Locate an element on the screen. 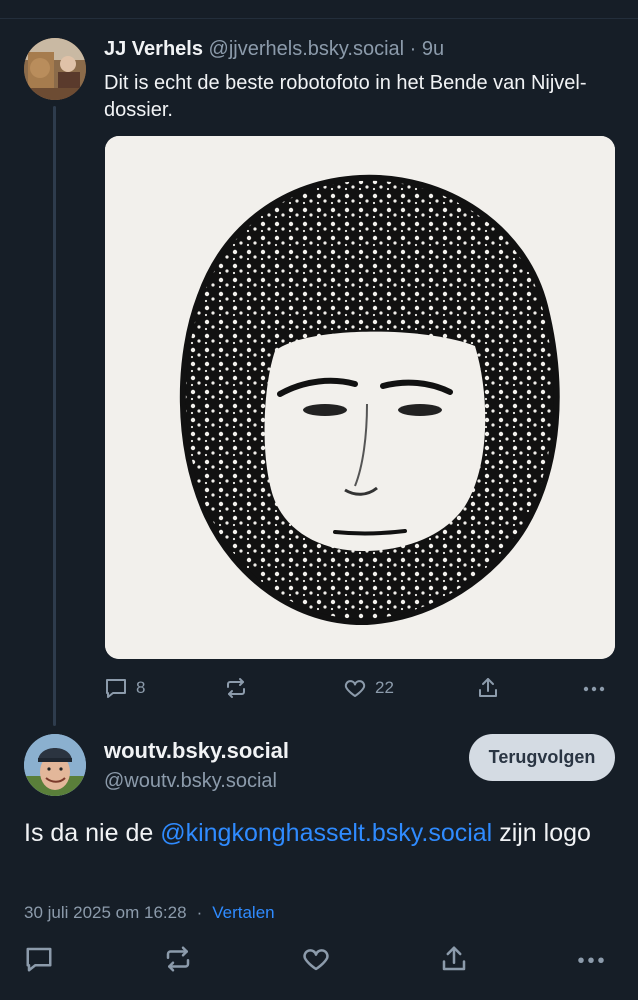 Image resolution: width=638 pixels, height=1000 pixels. like-button is located at coordinates (316, 961).